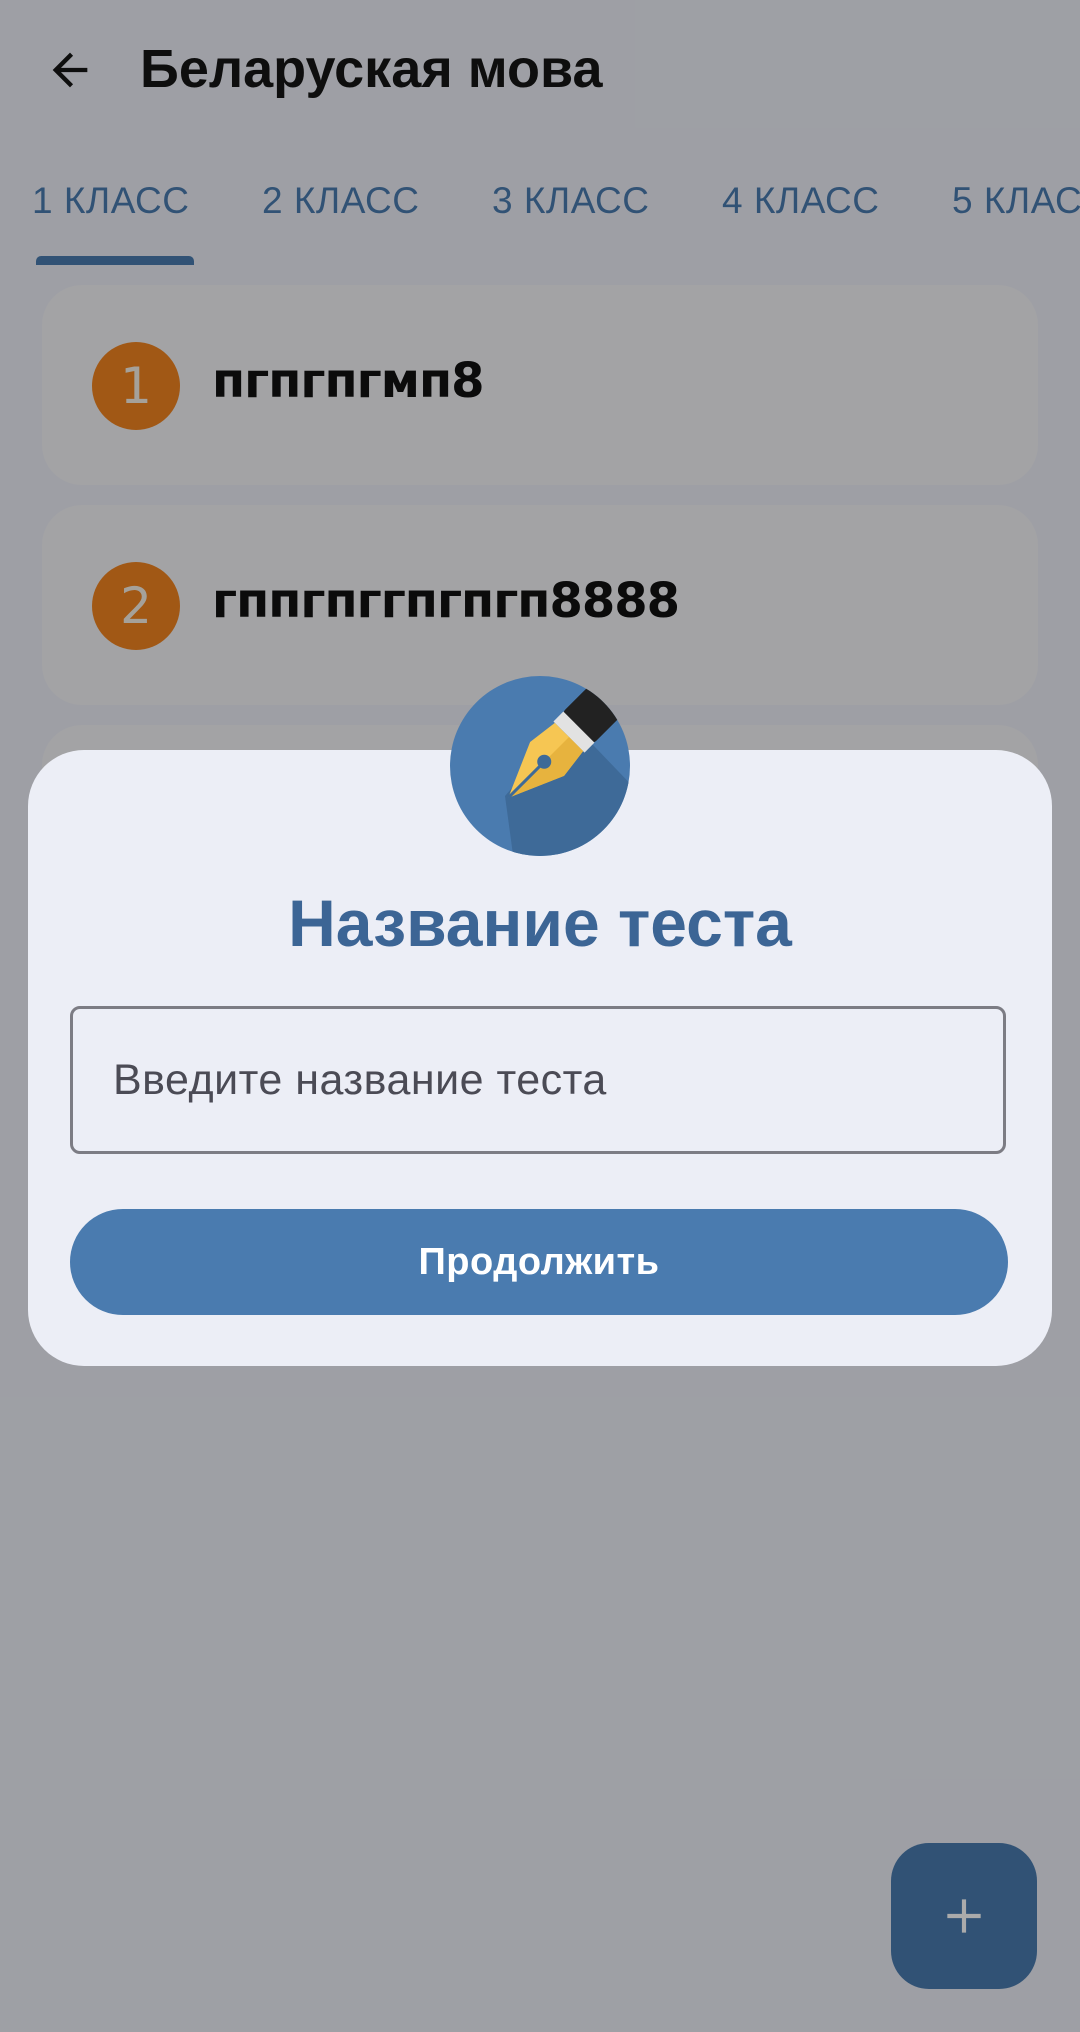 The image size is (1080, 2032). Describe the element at coordinates (540, 923) in the screenshot. I see `dialog-title: Название теста` at that location.